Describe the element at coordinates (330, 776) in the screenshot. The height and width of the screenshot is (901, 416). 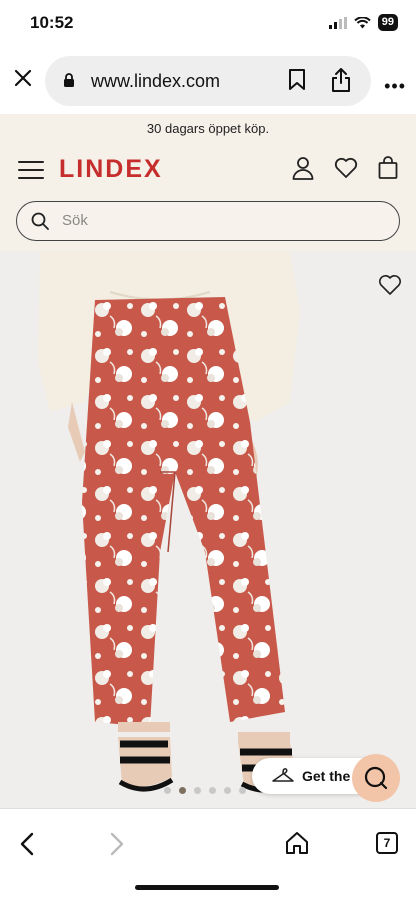
I see `get-the-look-label: Get the l` at that location.